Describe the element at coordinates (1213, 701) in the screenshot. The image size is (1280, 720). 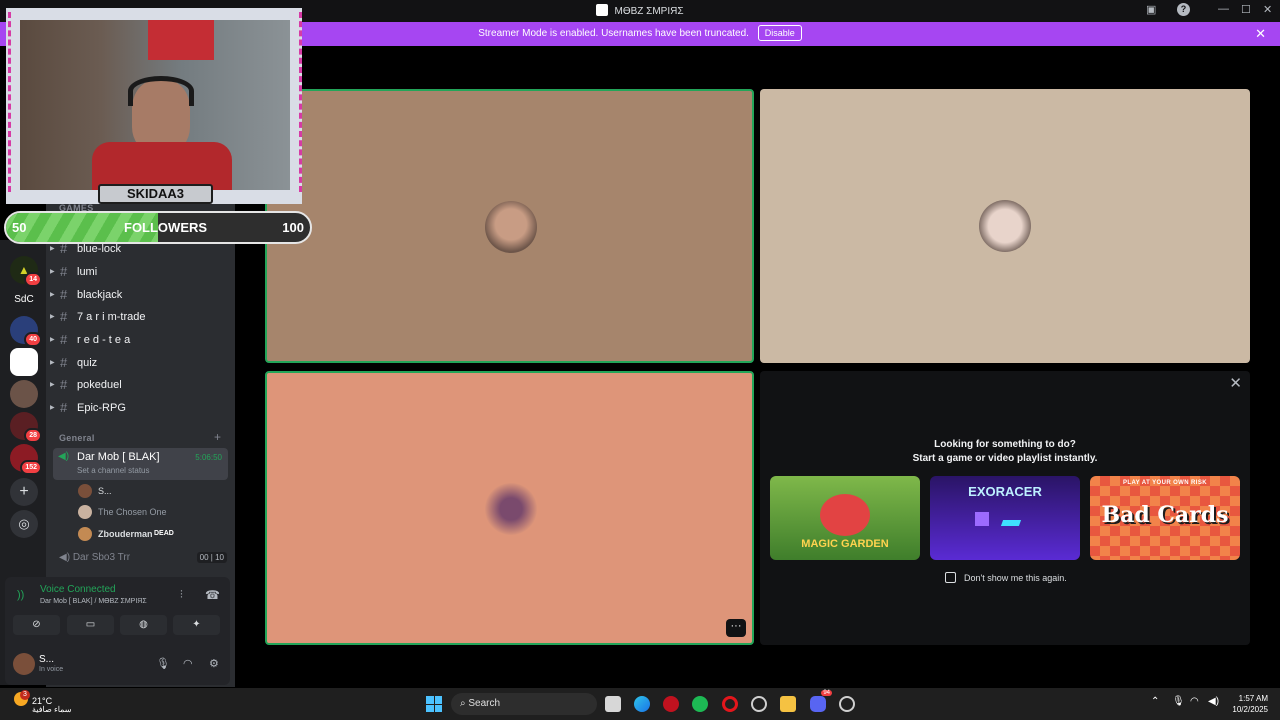
I see `volume-icon: ◀)` at that location.